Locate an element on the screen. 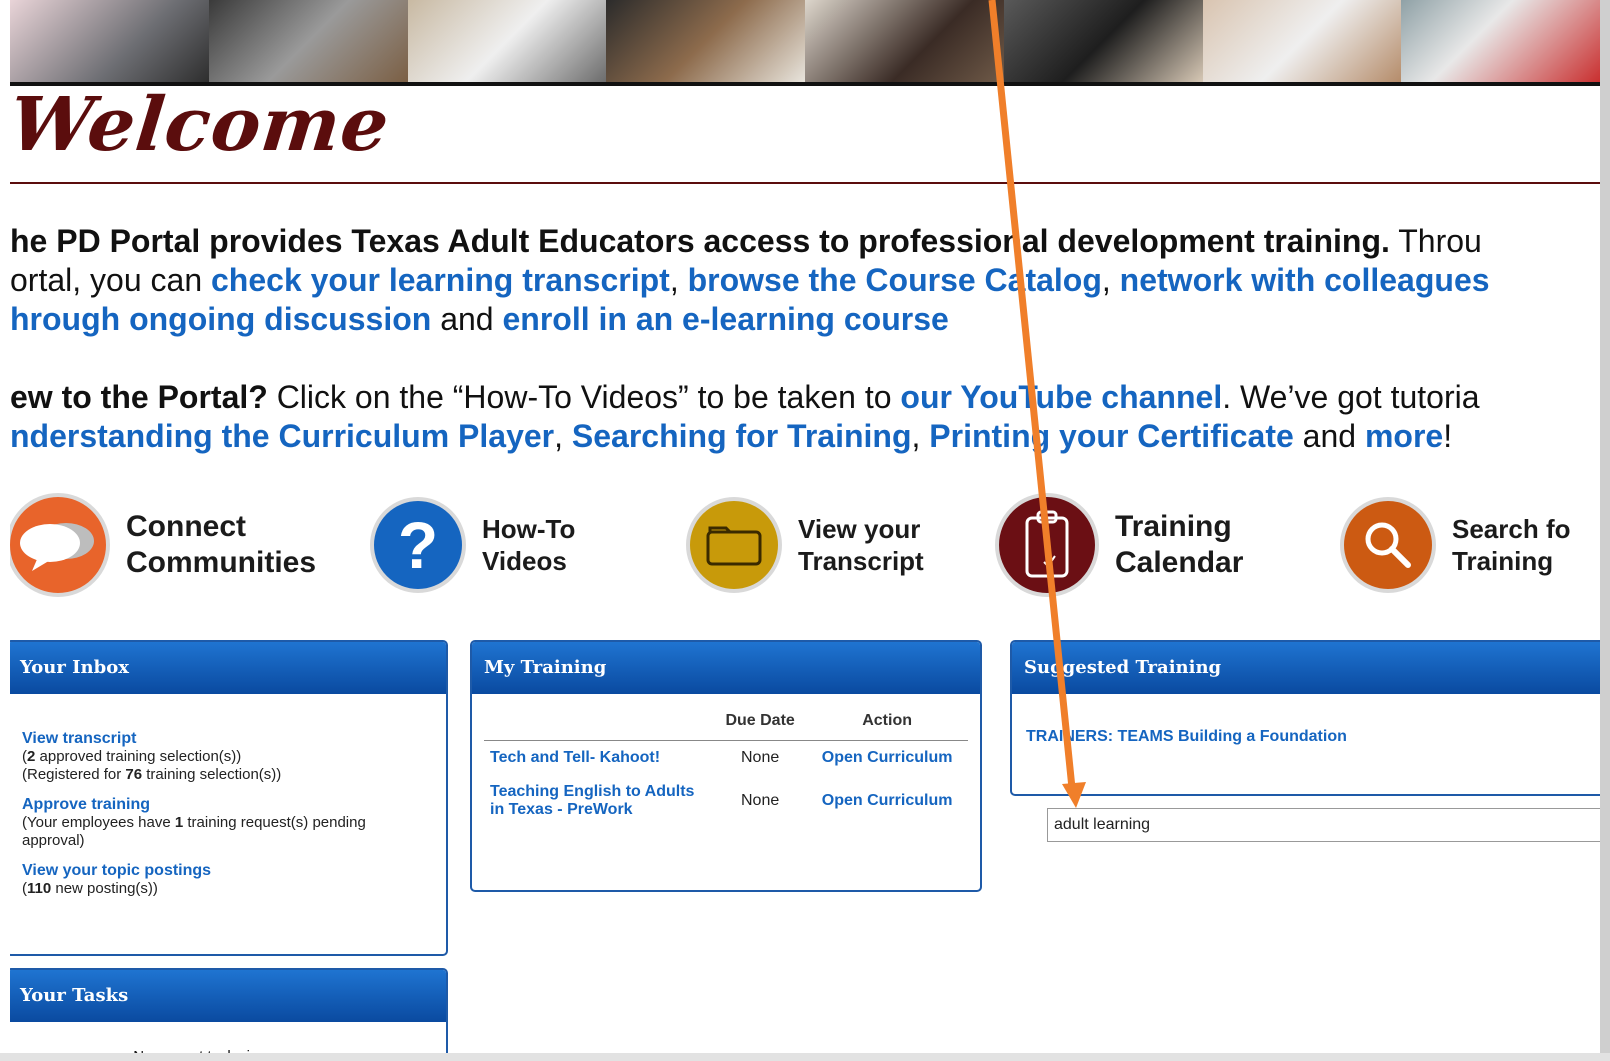 The height and width of the screenshot is (1061, 1610). chat-bubbles-icon is located at coordinates (60, 545).